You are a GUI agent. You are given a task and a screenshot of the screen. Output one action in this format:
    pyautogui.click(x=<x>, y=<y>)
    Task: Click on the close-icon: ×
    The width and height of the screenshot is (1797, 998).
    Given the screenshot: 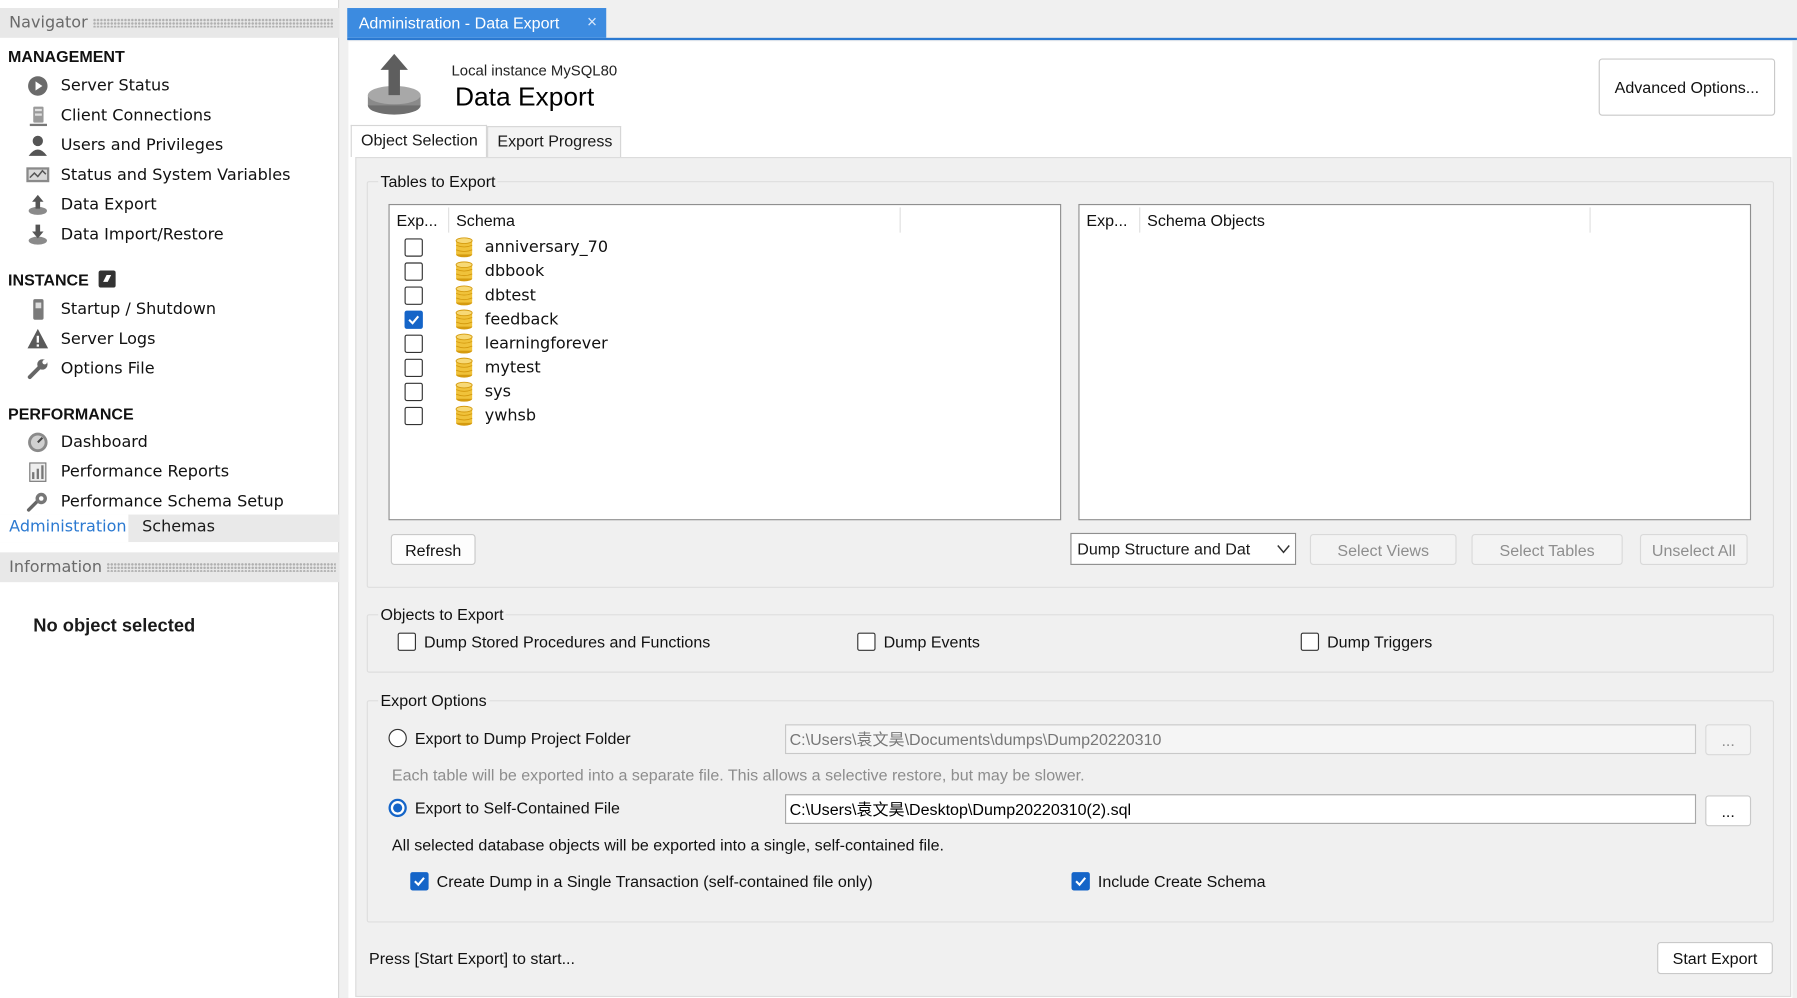 What is the action you would take?
    pyautogui.click(x=592, y=23)
    